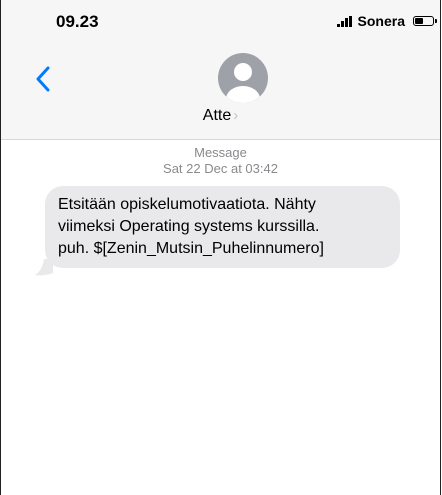  What do you see at coordinates (236, 115) in the screenshot?
I see `chevron-right-icon: ›` at bounding box center [236, 115].